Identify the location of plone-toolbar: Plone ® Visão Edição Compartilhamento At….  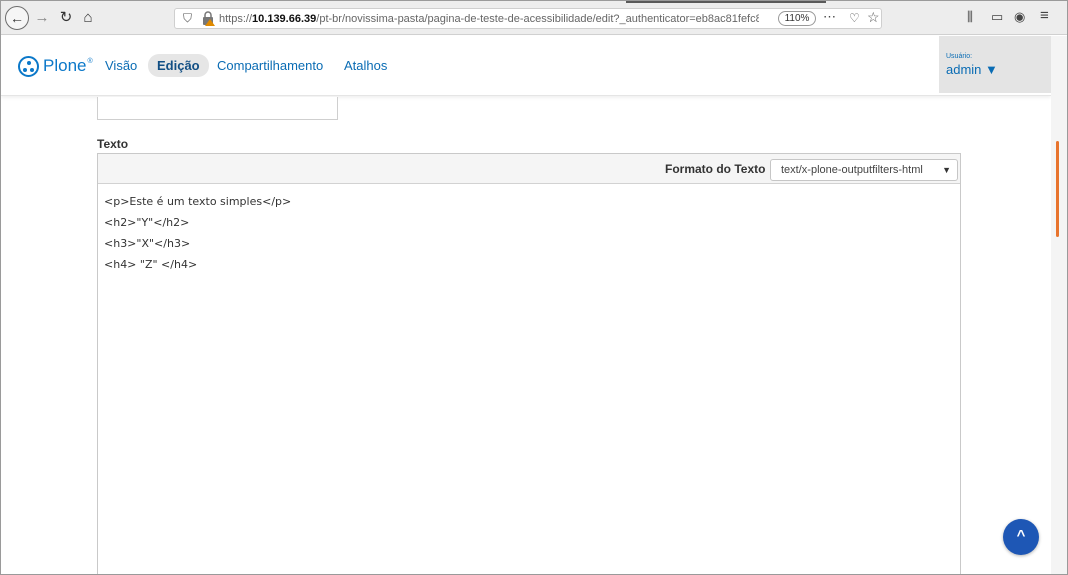
(526, 66).